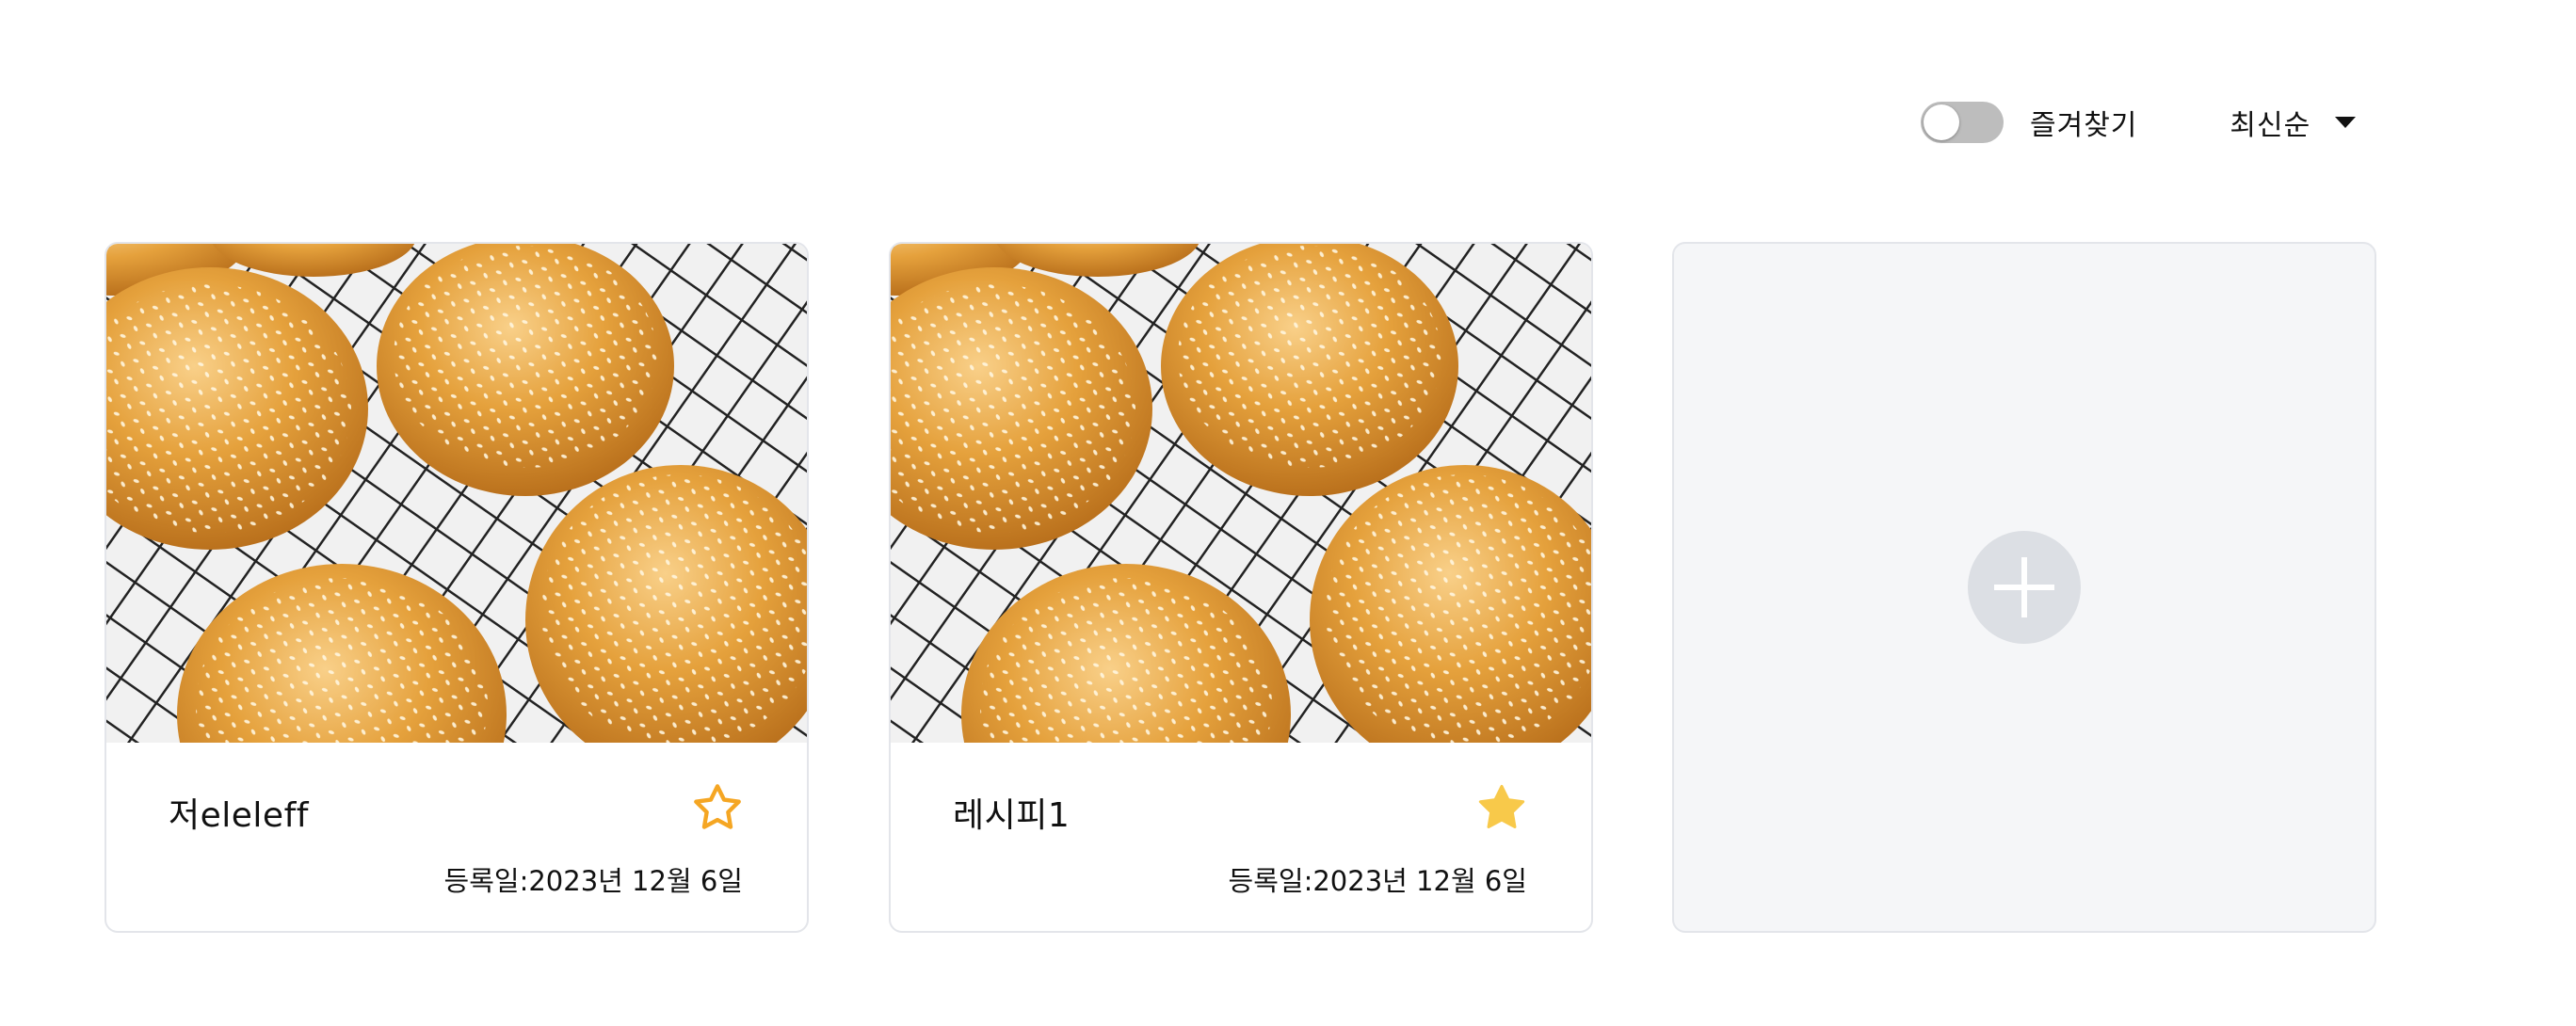  What do you see at coordinates (1012, 815) in the screenshot?
I see `recipe-title: 레시피1` at bounding box center [1012, 815].